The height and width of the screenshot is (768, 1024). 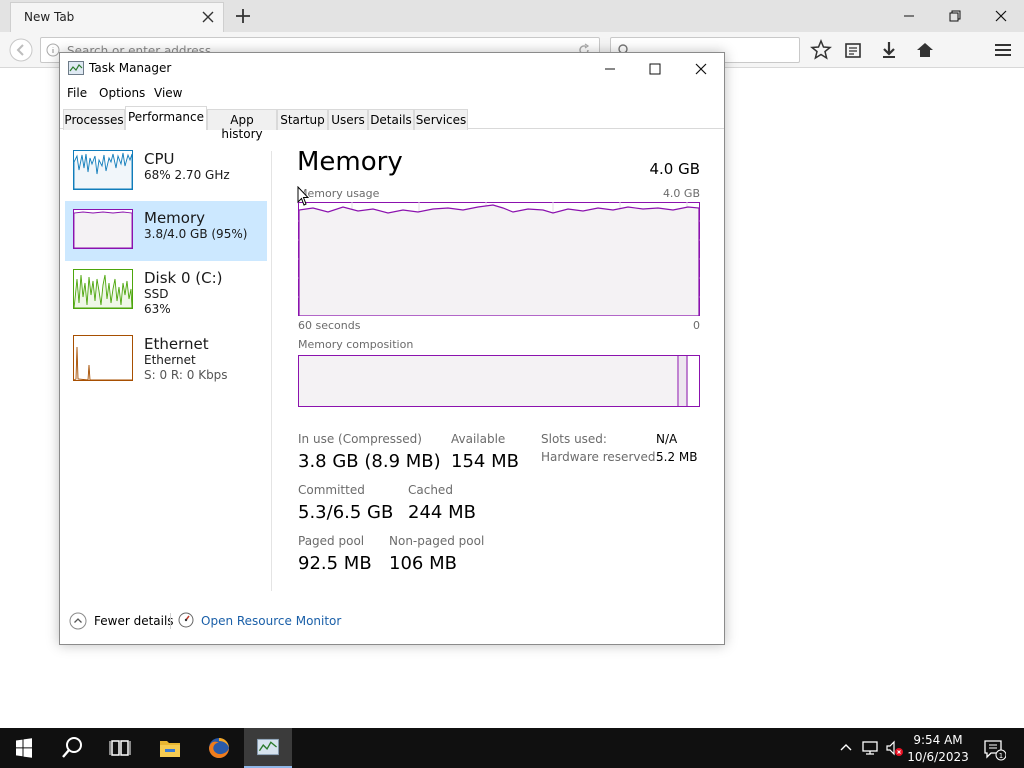 What do you see at coordinates (512, 748) in the screenshot?
I see `windows-taskbar: 9:54 AM 10/6/2023 1` at bounding box center [512, 748].